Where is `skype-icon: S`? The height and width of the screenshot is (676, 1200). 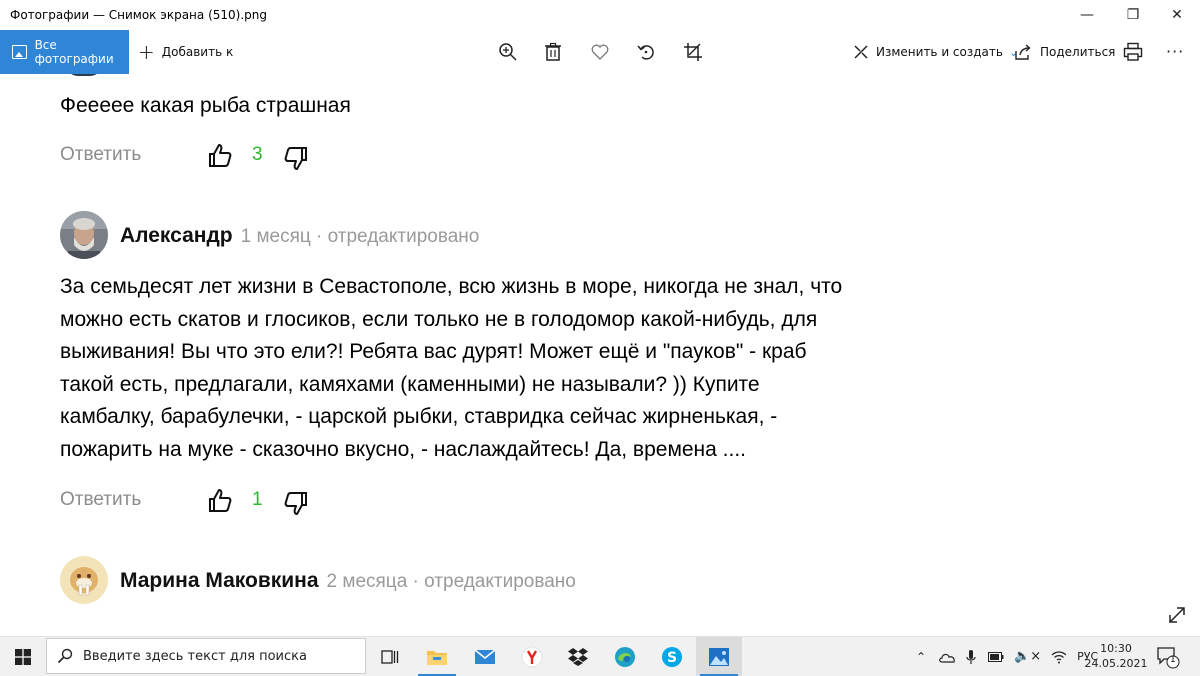 skype-icon: S is located at coordinates (672, 656).